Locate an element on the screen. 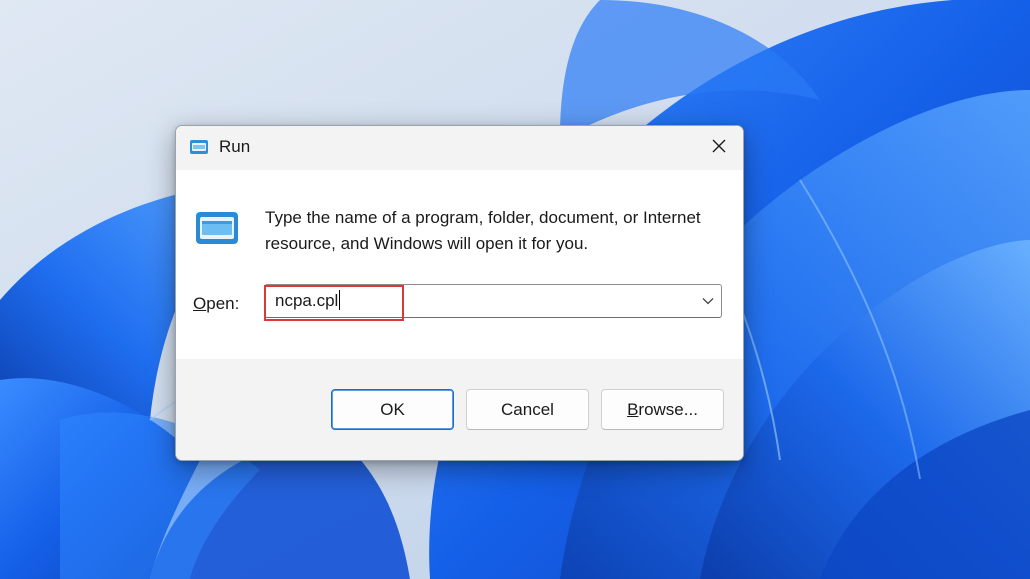 The width and height of the screenshot is (1030, 579). window-title: Run is located at coordinates (235, 146).